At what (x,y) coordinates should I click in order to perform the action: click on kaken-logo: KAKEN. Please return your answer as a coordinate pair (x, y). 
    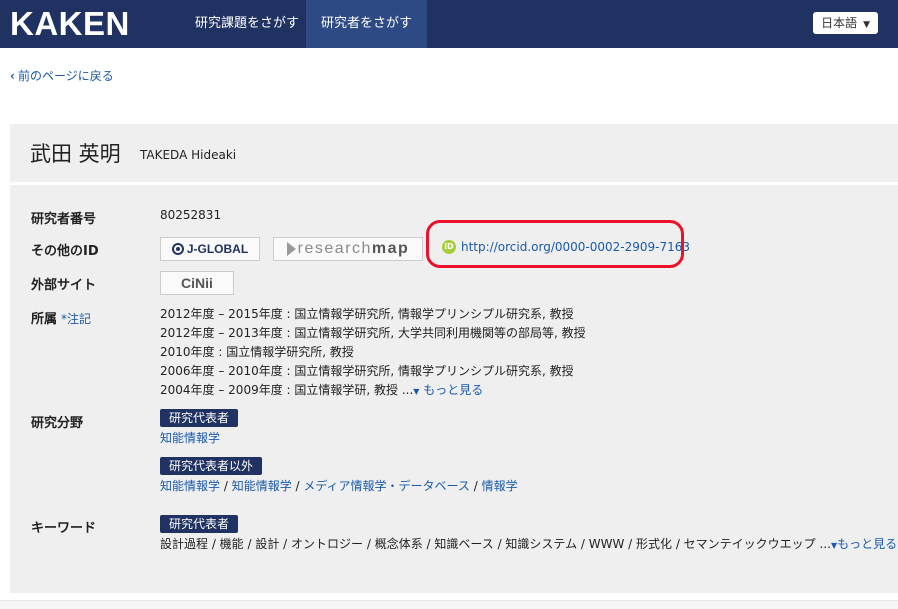
    Looking at the image, I should click on (70, 24).